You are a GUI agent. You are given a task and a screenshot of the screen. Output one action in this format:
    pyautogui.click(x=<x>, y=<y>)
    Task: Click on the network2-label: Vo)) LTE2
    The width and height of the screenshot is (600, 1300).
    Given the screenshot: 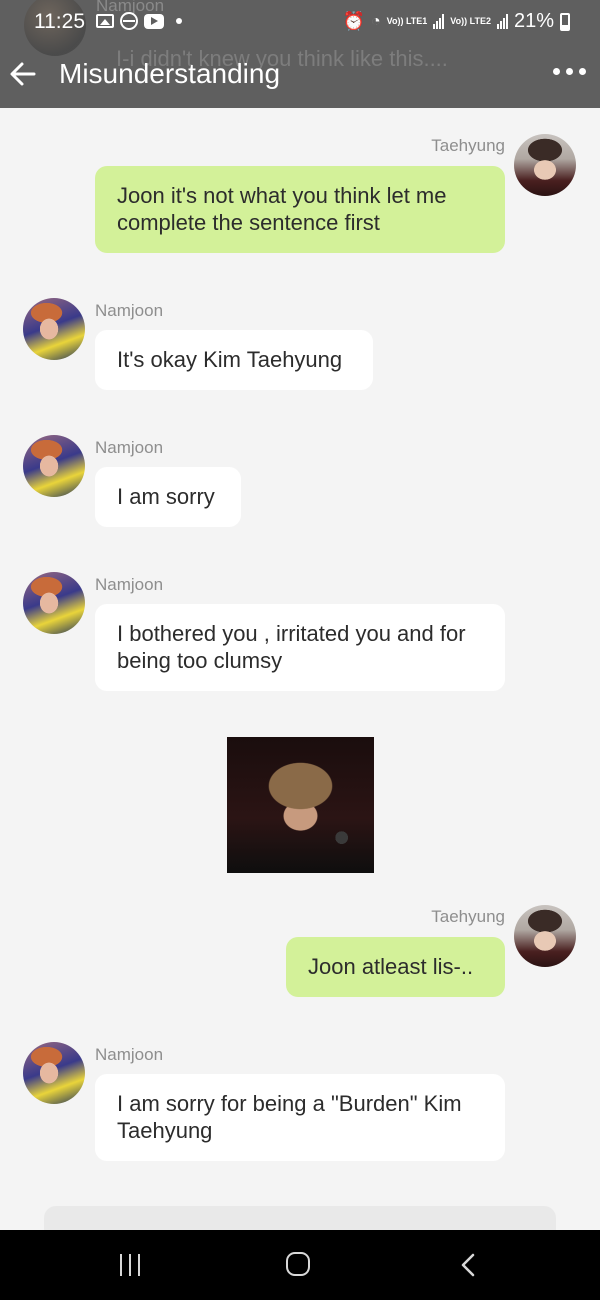 What is the action you would take?
    pyautogui.click(x=470, y=21)
    